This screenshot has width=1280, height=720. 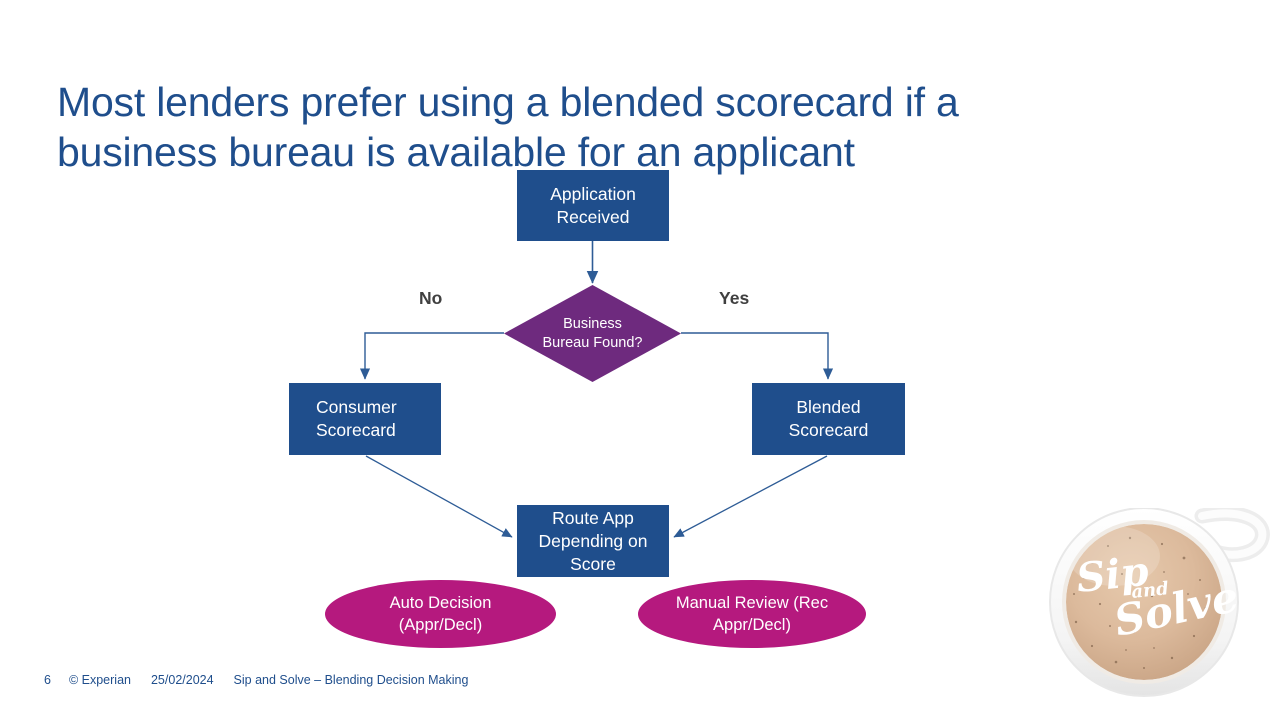 I want to click on flow-node-label: Auto Decision (Appr/Decl), so click(x=440, y=614).